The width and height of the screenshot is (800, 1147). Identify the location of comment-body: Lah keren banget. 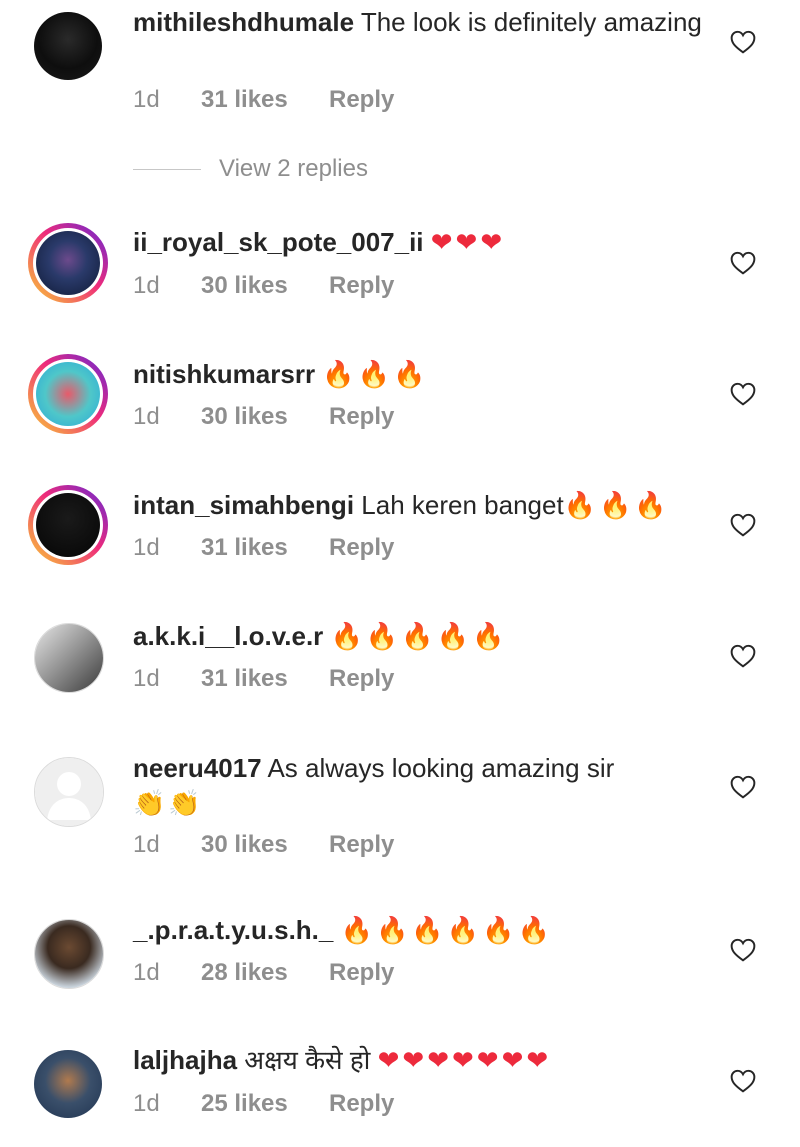
(462, 505).